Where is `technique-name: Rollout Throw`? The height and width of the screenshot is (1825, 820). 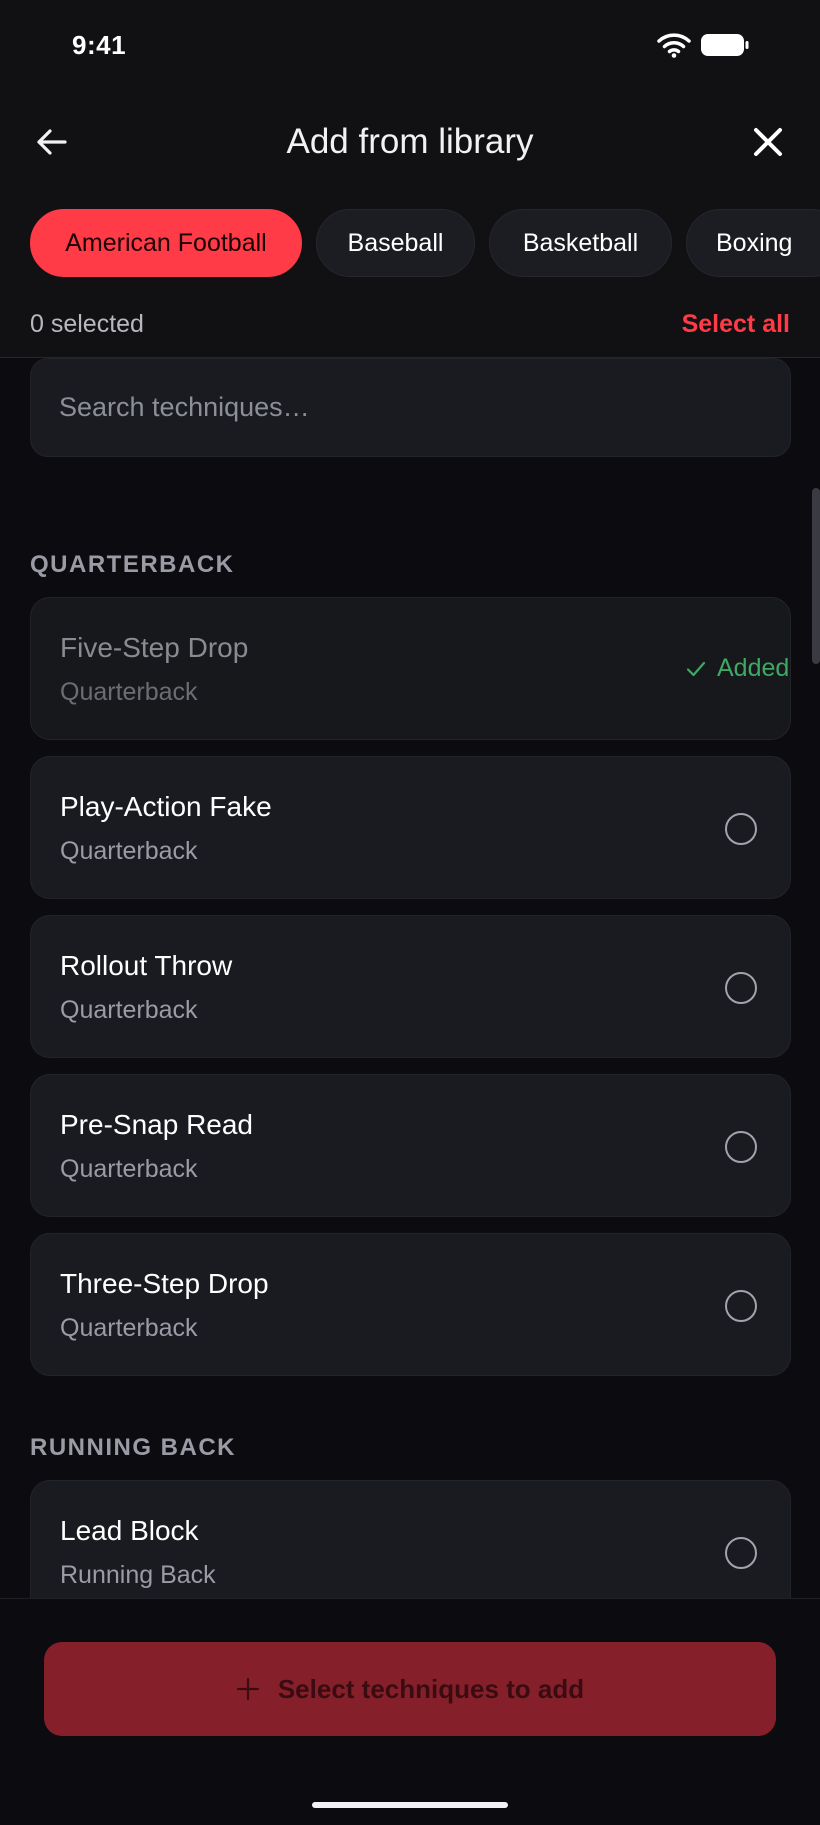 technique-name: Rollout Throw is located at coordinates (146, 965).